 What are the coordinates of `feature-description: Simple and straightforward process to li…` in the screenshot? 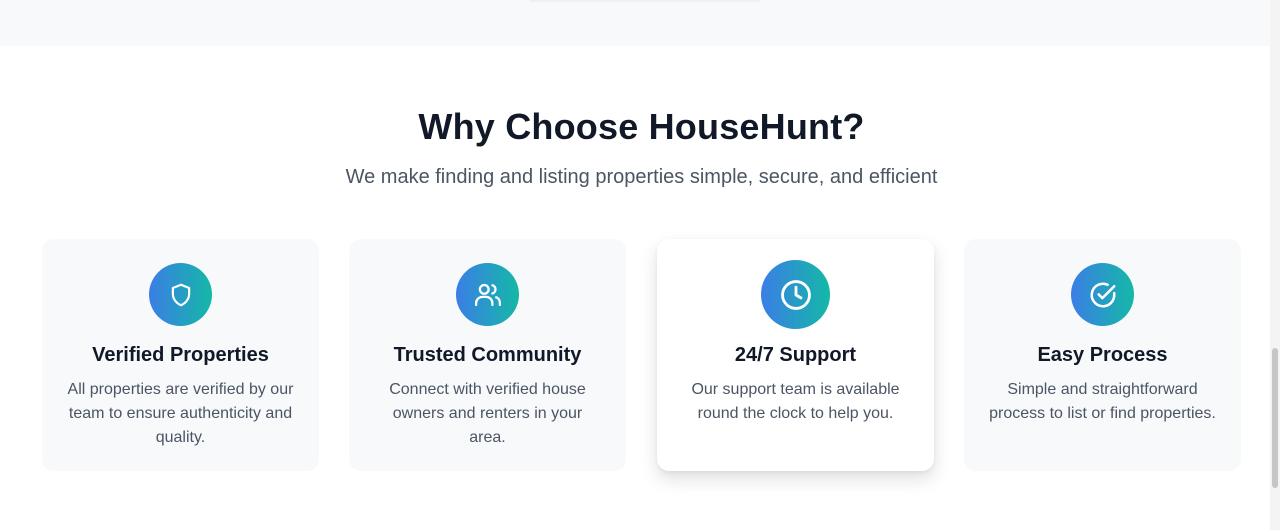 It's located at (1102, 401).